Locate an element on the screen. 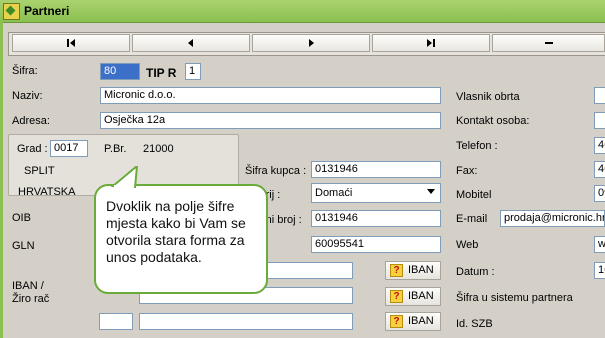 The width and height of the screenshot is (605, 338). last-record-button is located at coordinates (431, 43).